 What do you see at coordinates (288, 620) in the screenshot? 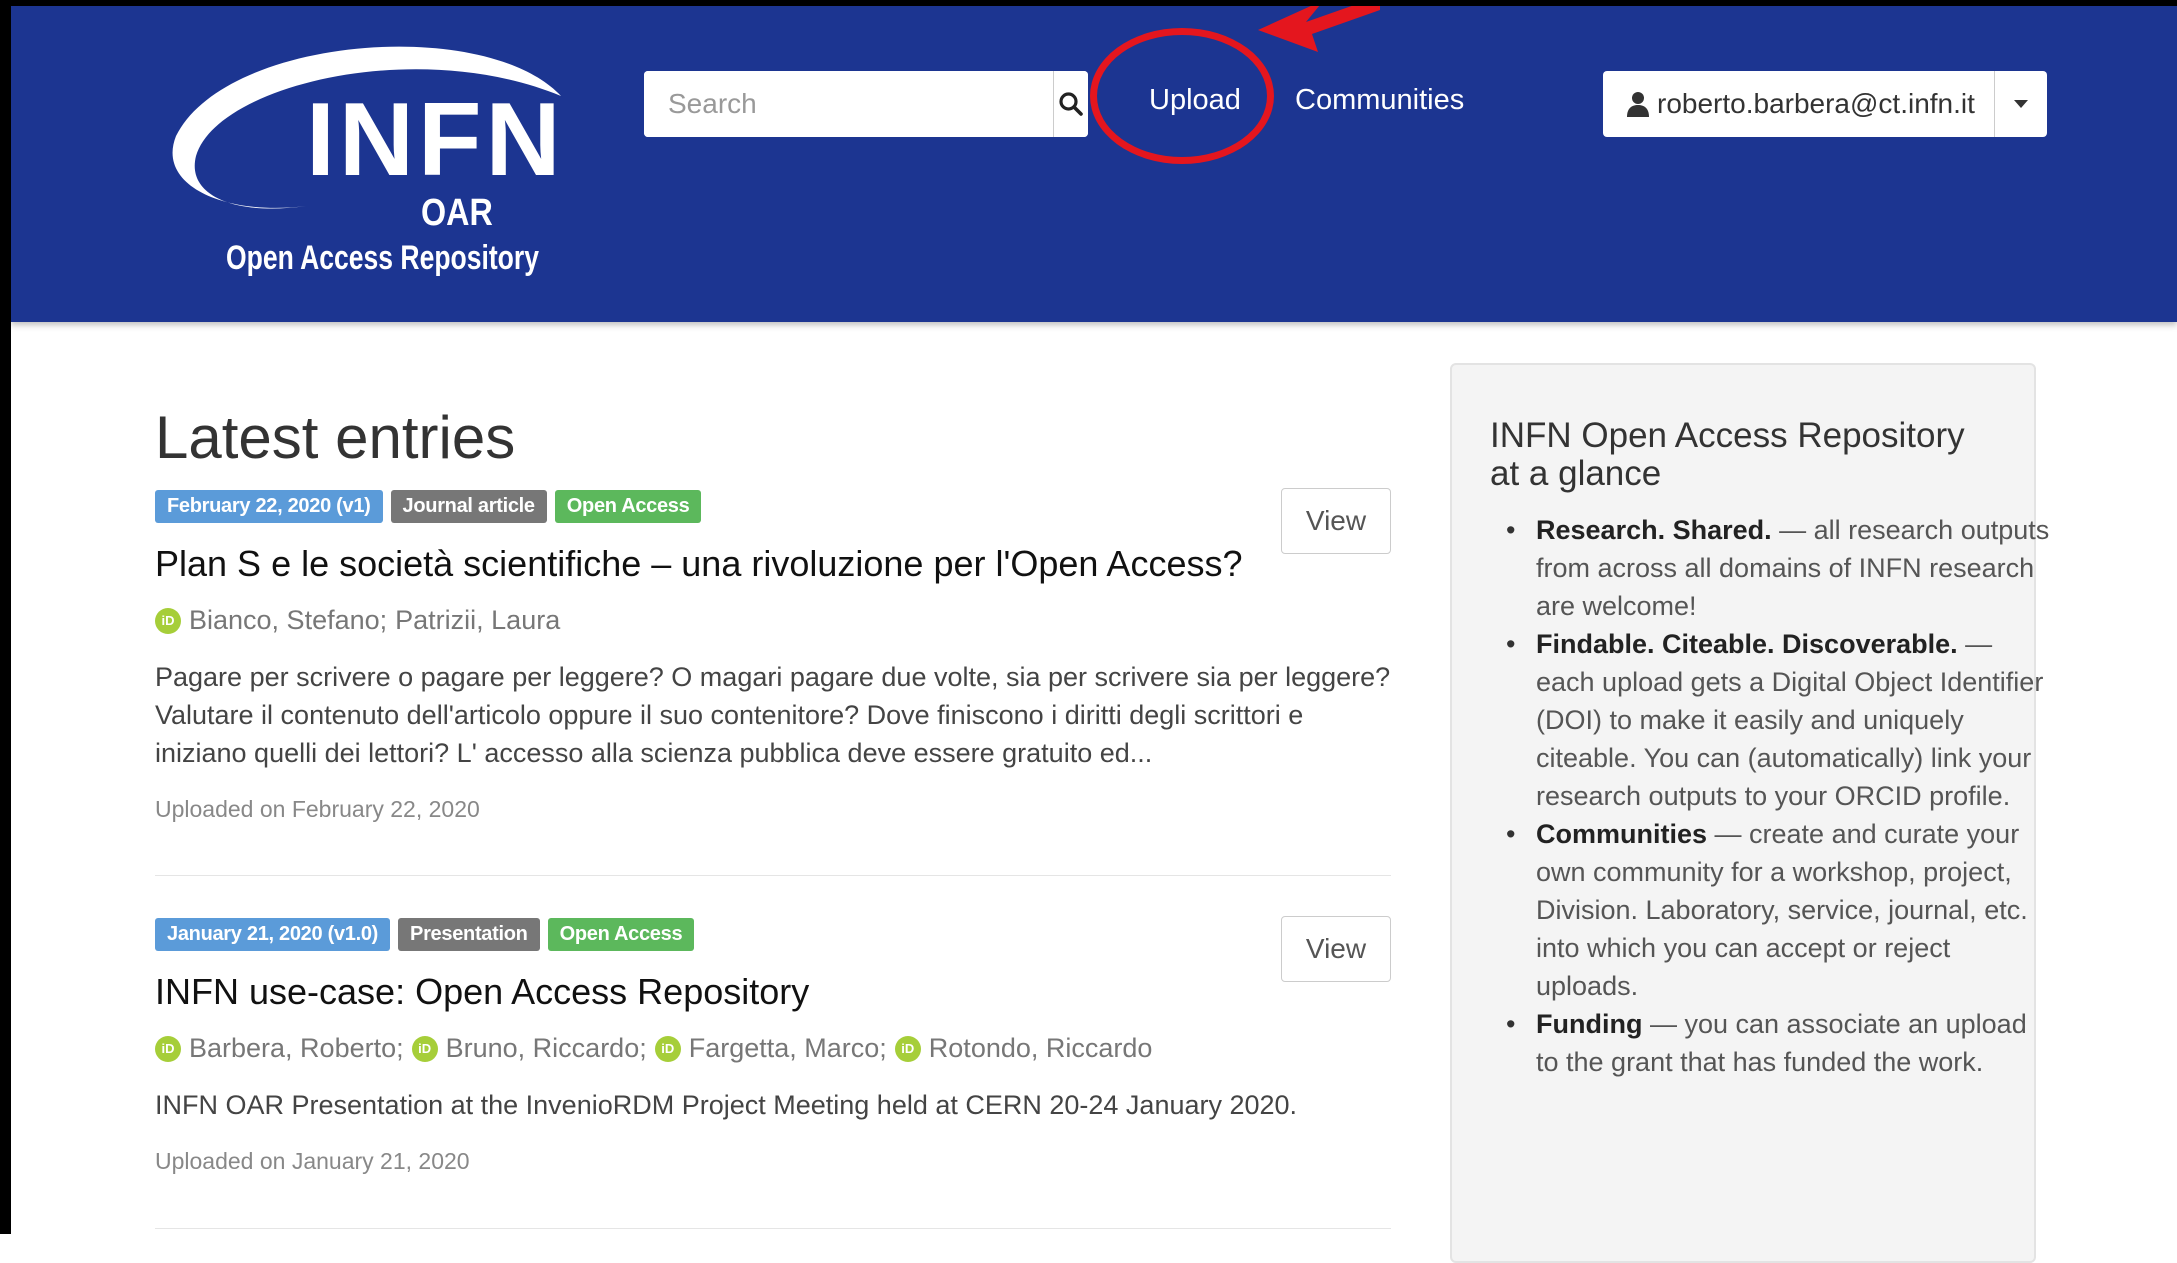
I see `author-name: Bianco, Stefano;` at bounding box center [288, 620].